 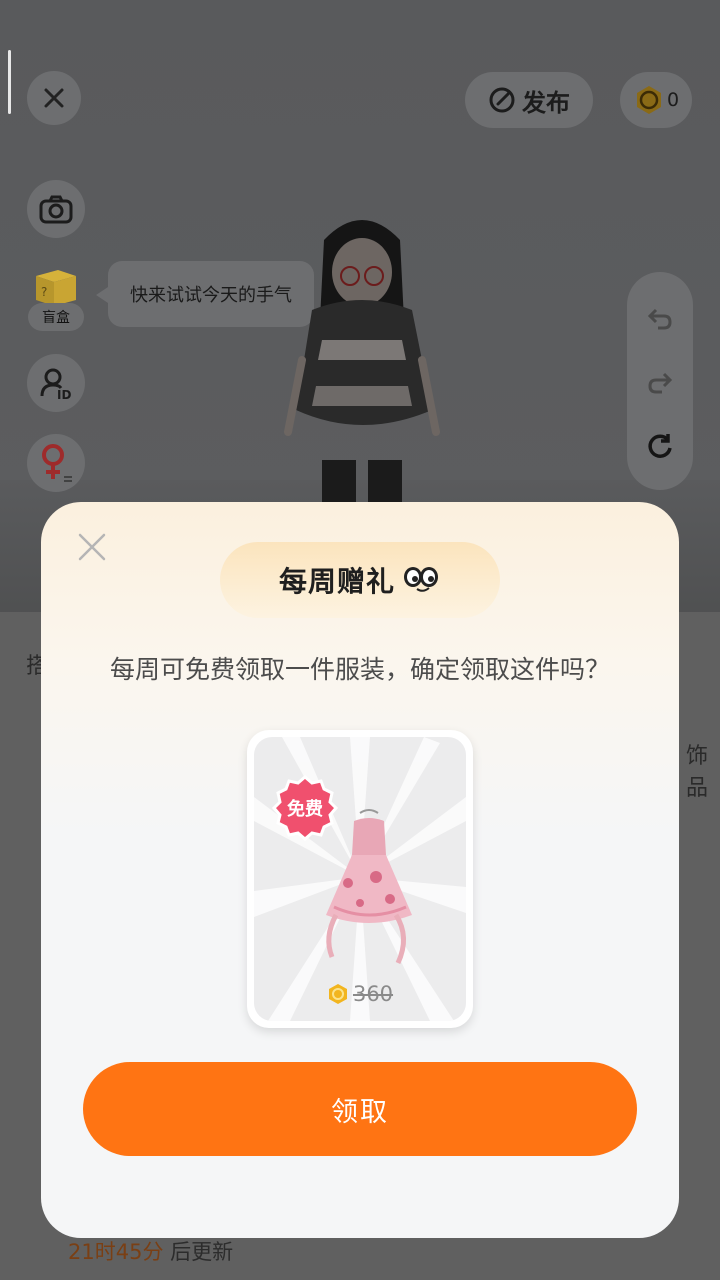 I want to click on dialog-description: 每周可免费领取一件服装，确定领取这件吗？, so click(x=359, y=669).